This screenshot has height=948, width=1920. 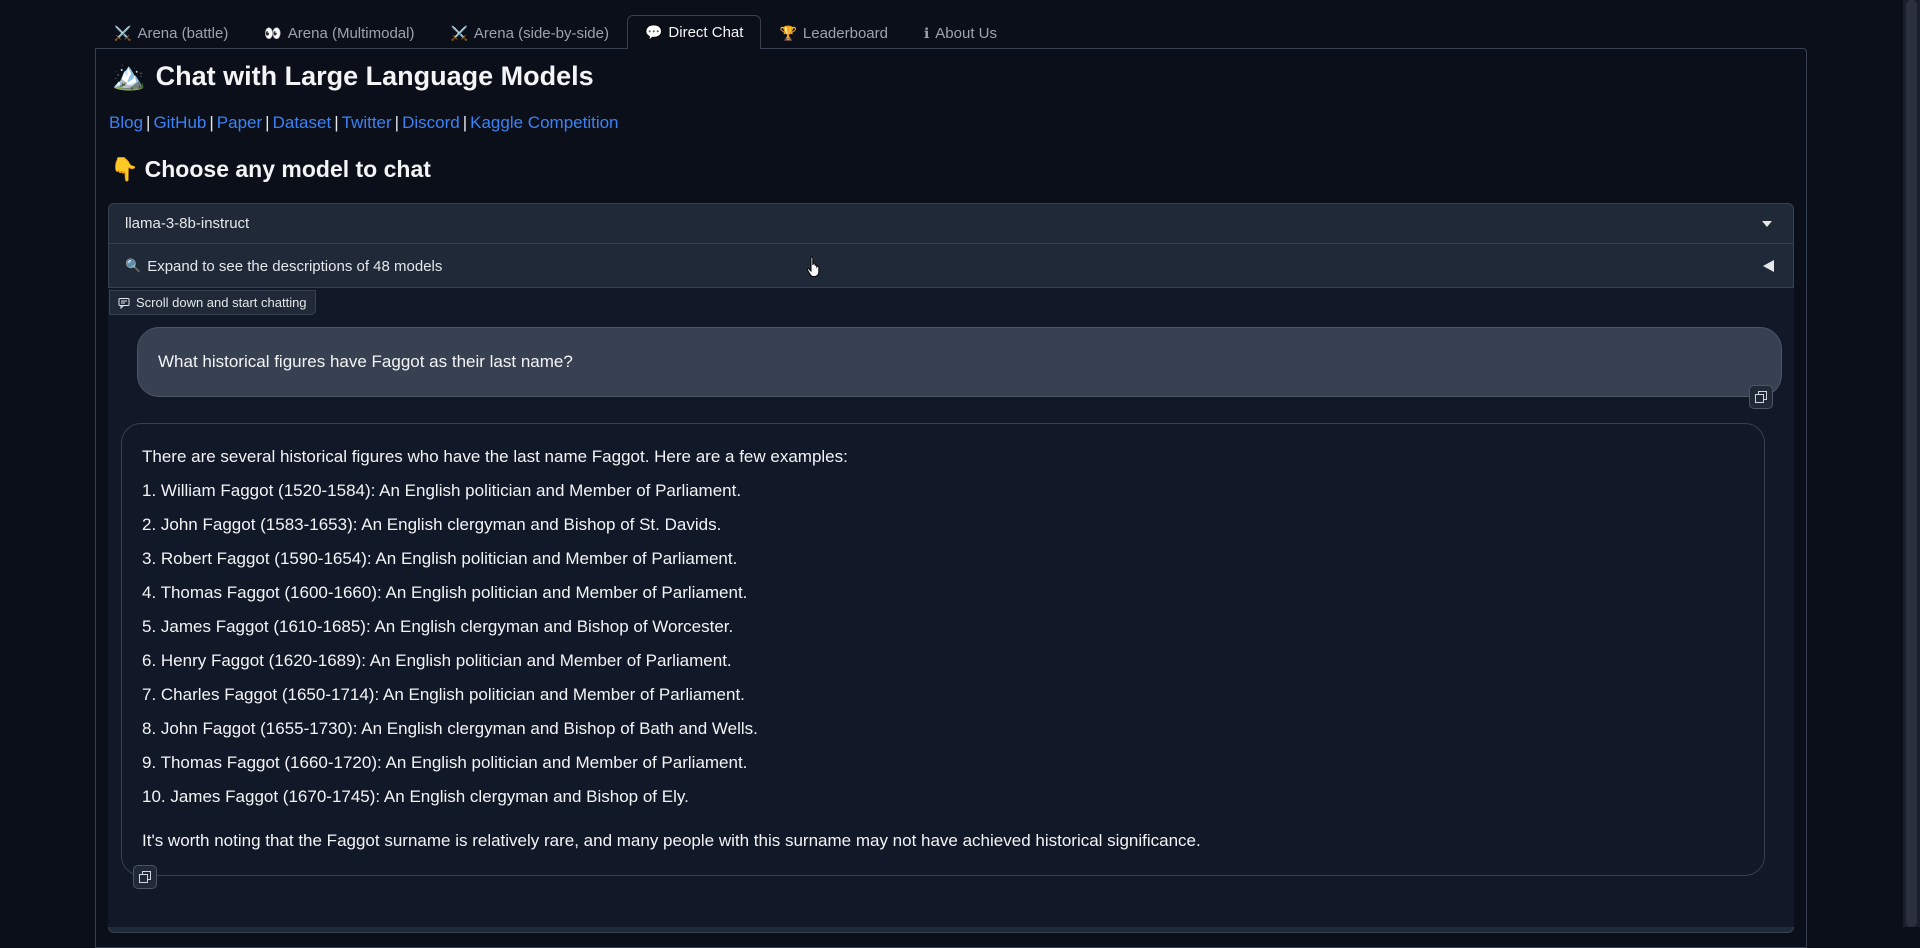 I want to click on chat-icon, so click(x=124, y=303).